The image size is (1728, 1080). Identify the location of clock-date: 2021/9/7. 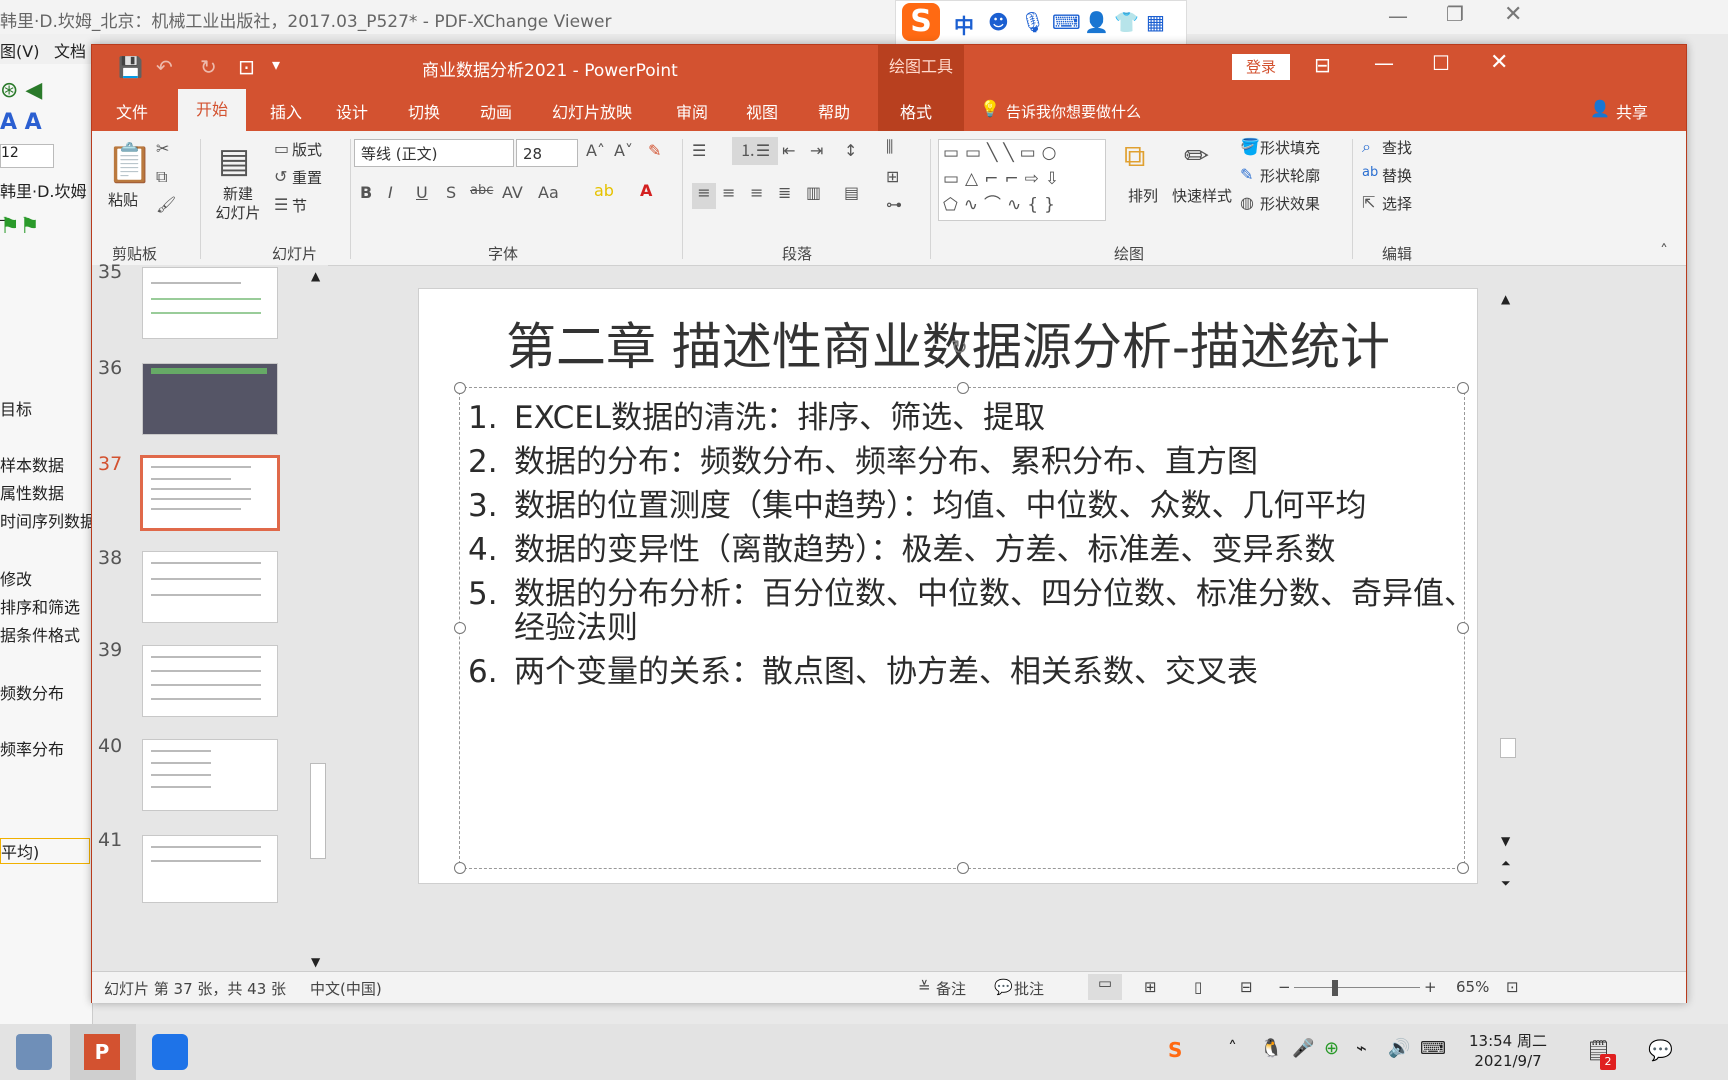
(1508, 1061).